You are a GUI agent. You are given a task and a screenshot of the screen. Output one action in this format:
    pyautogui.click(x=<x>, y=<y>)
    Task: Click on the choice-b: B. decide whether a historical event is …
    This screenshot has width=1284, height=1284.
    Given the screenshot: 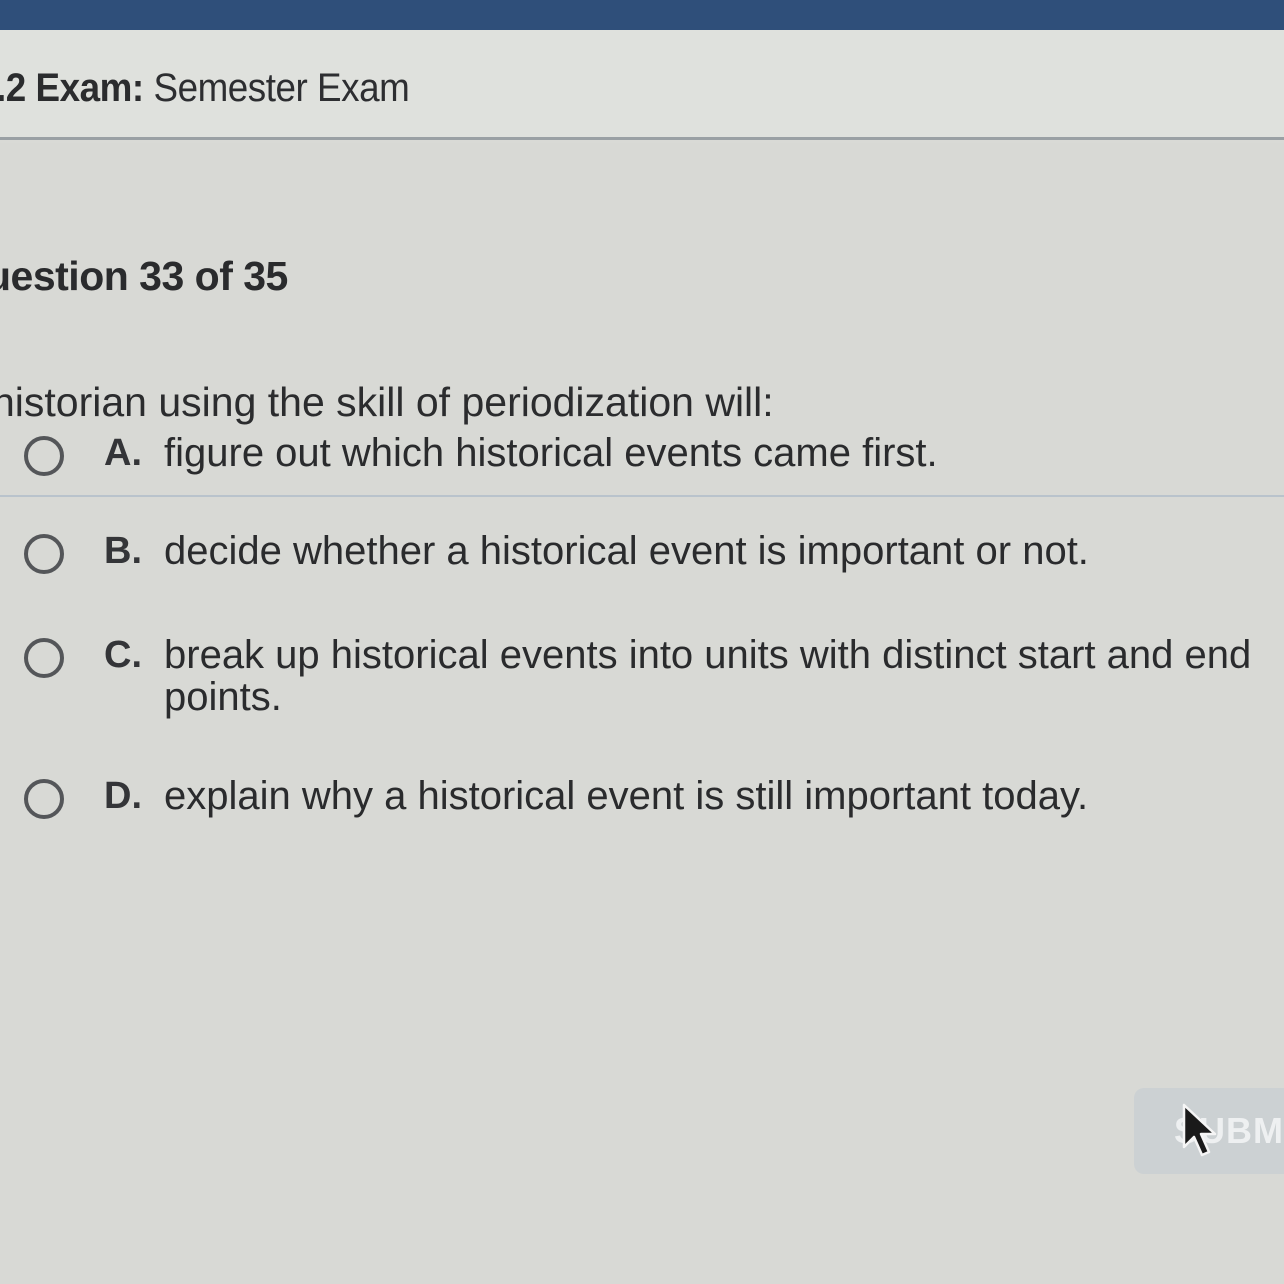 What is the action you would take?
    pyautogui.click(x=654, y=552)
    